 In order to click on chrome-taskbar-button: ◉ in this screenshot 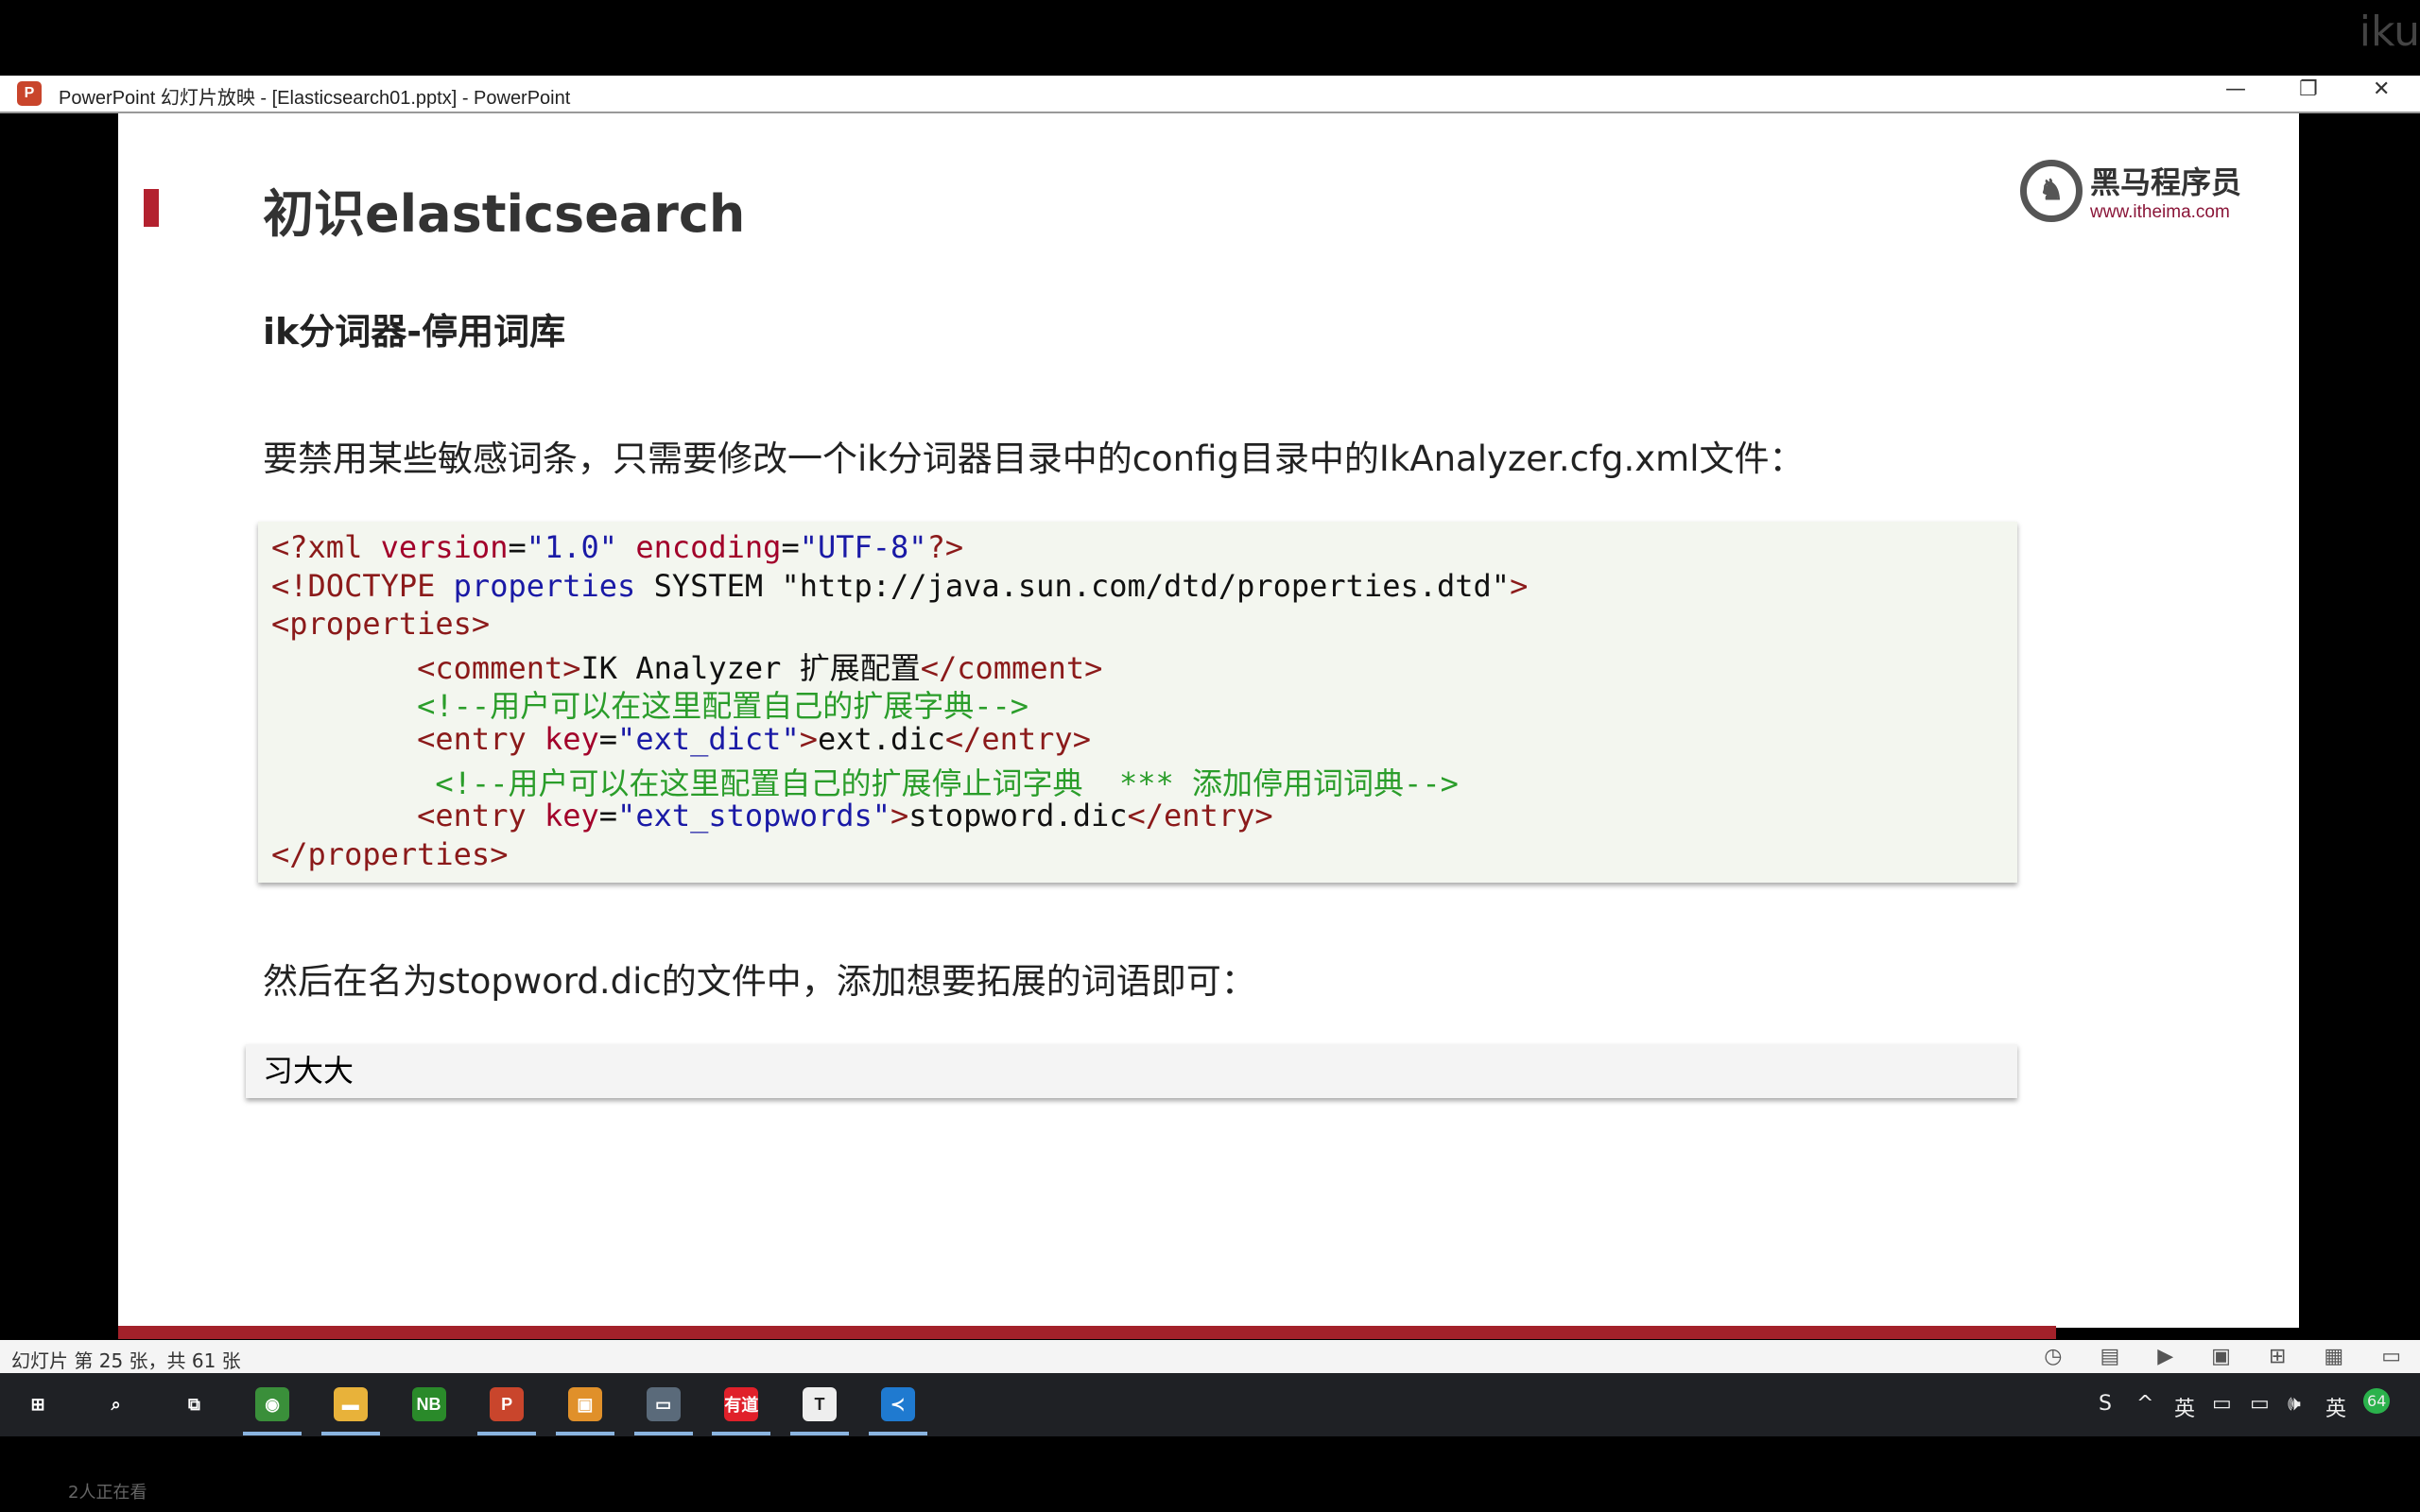, I will do `click(272, 1408)`.